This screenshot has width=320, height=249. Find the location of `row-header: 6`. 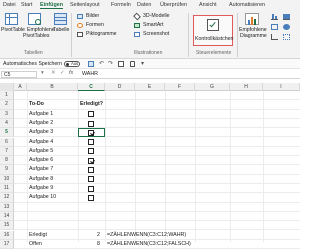

row-header: 6 is located at coordinates (7, 142).